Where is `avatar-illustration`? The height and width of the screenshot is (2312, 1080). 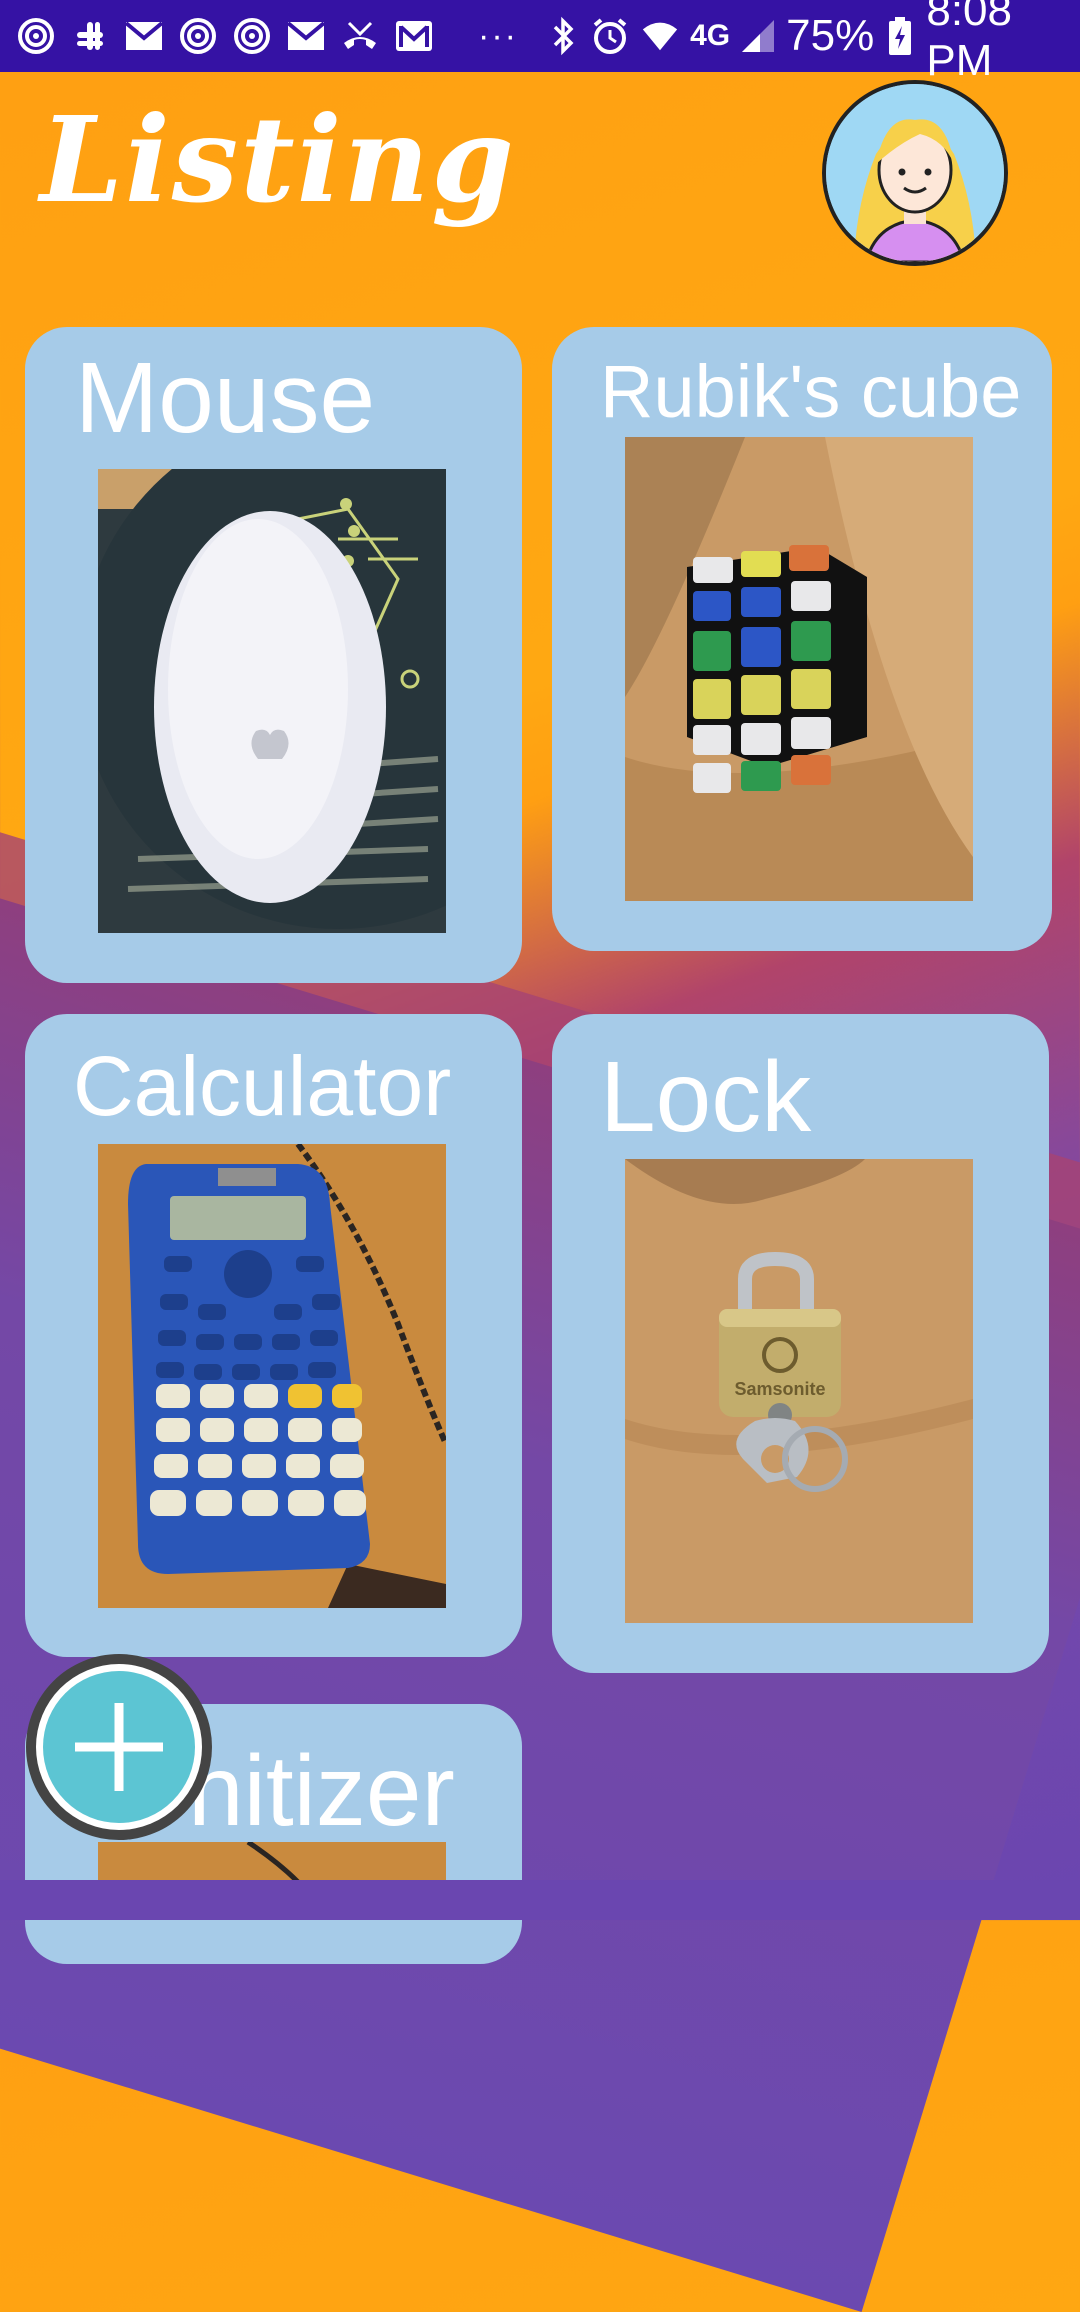
avatar-illustration is located at coordinates (915, 173).